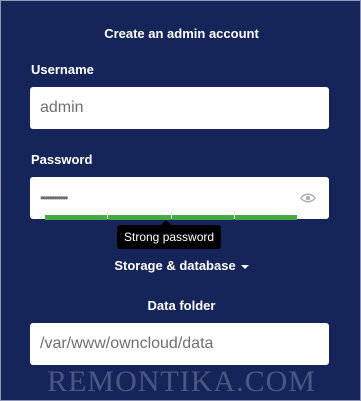 The width and height of the screenshot is (361, 401). I want to click on password-input: ••••••••••••, so click(179, 198).